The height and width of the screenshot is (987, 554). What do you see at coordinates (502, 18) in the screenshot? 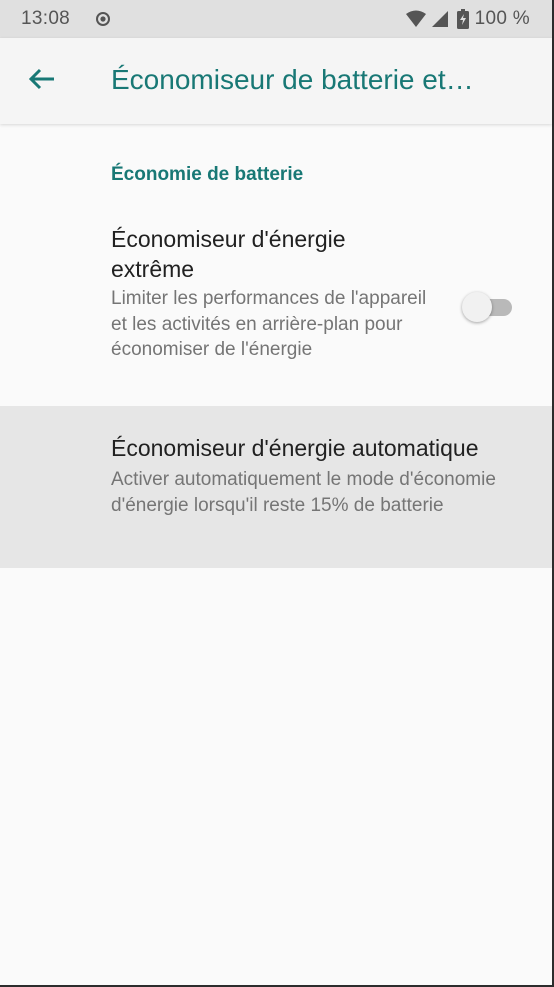
I see `battery-percent: 100 %` at bounding box center [502, 18].